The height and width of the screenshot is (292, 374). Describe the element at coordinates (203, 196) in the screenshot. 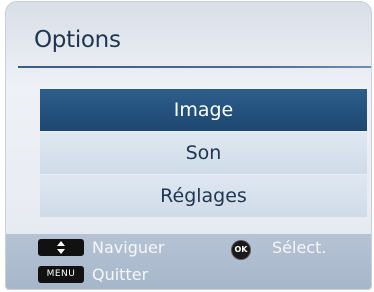

I see `menu-item-reglages: Réglages` at that location.